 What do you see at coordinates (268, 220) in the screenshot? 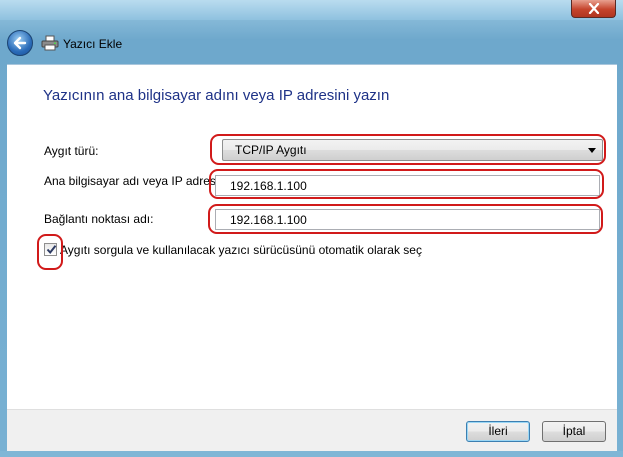
I see `port-input-value: 192.168.1.100` at bounding box center [268, 220].